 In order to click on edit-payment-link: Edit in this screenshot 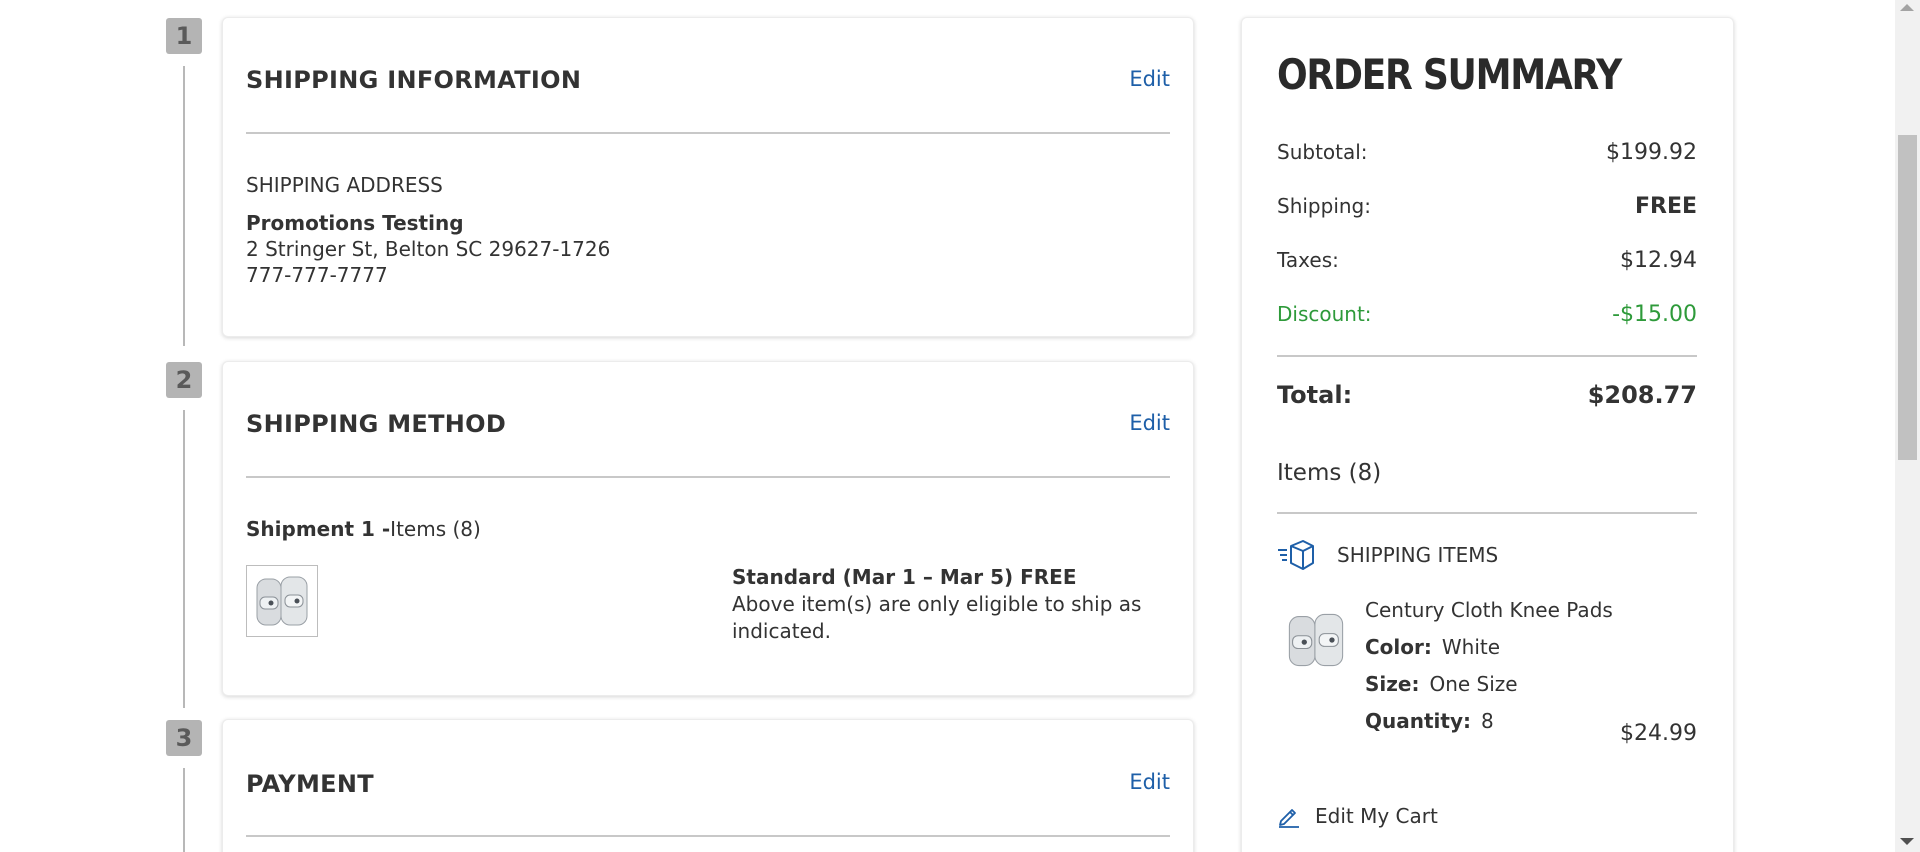, I will do `click(1149, 782)`.